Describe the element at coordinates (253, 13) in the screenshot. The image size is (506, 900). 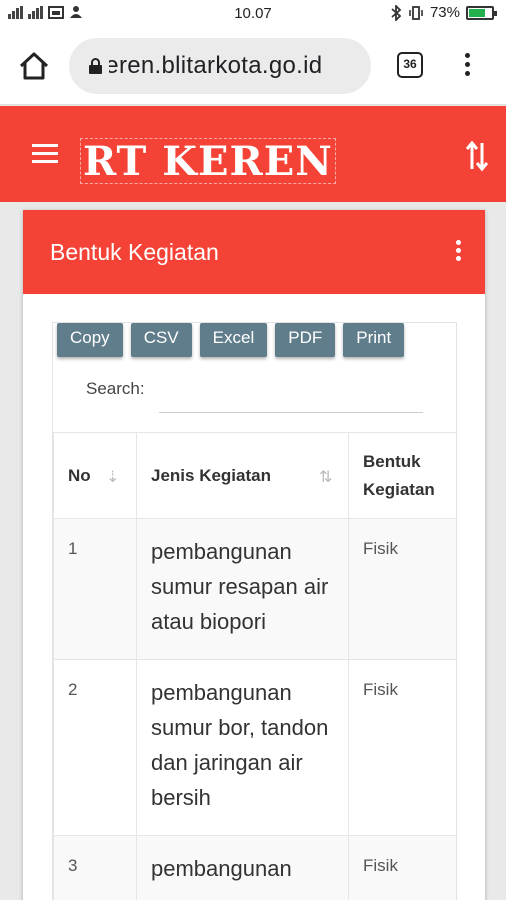
I see `status-bar: 10.07 73%` at that location.